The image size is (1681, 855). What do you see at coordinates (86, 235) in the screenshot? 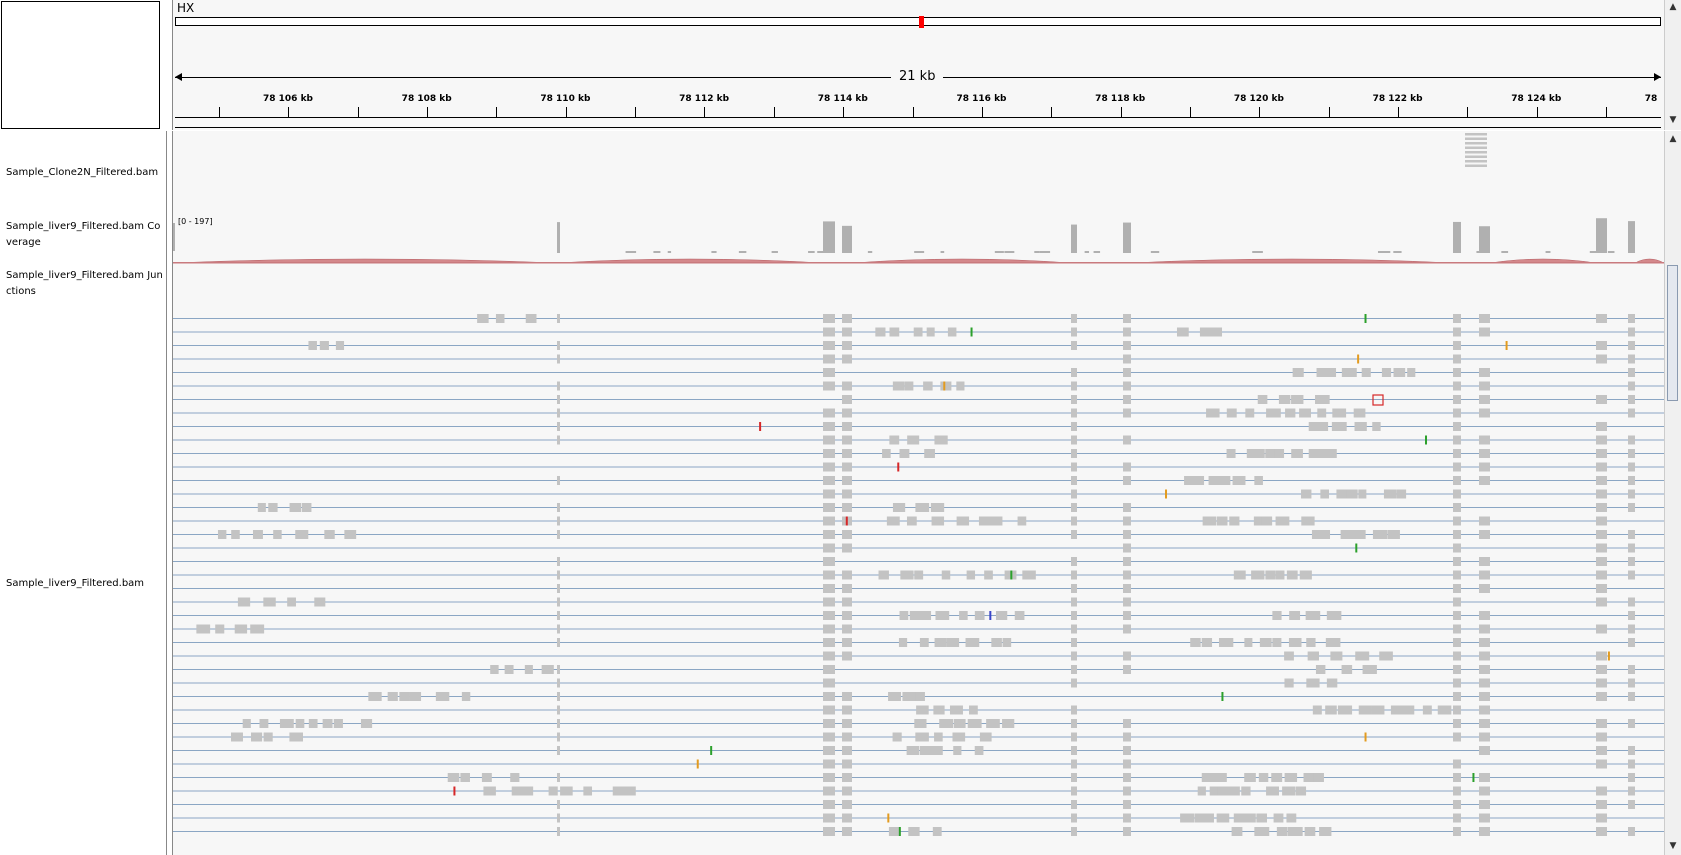
I see `track-name-coverage: Sample_liver9_Filtered.bam Coverage` at bounding box center [86, 235].